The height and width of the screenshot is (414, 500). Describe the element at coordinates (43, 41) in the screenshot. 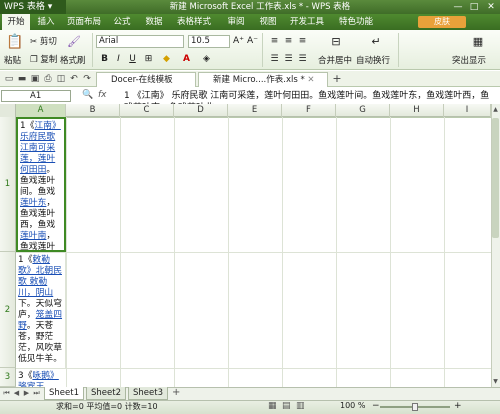

I see `cut-button: ✂ 剪切` at that location.